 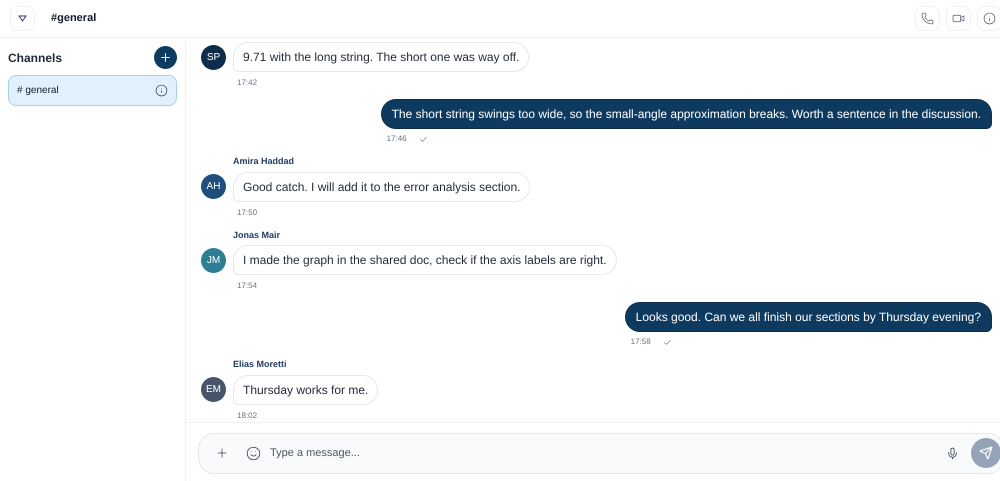 I want to click on emoji-icon, so click(x=253, y=453).